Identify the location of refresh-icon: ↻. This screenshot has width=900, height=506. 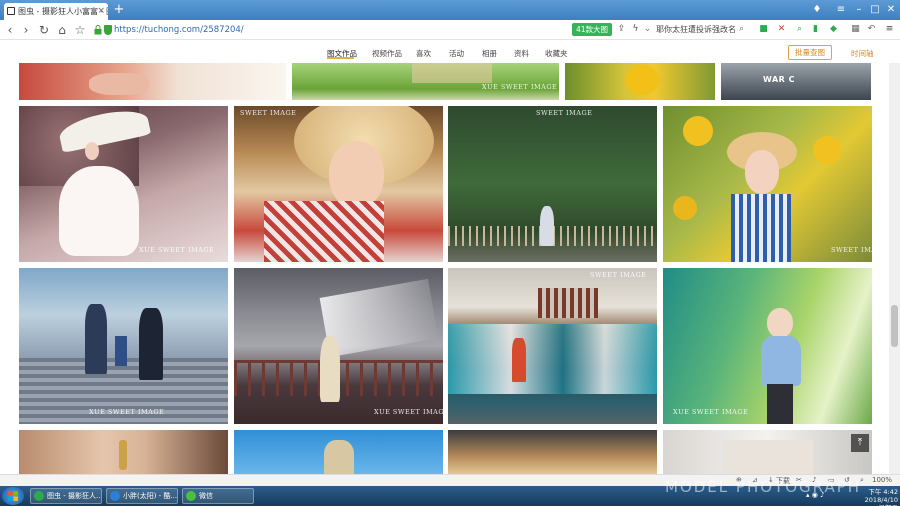
(44, 30).